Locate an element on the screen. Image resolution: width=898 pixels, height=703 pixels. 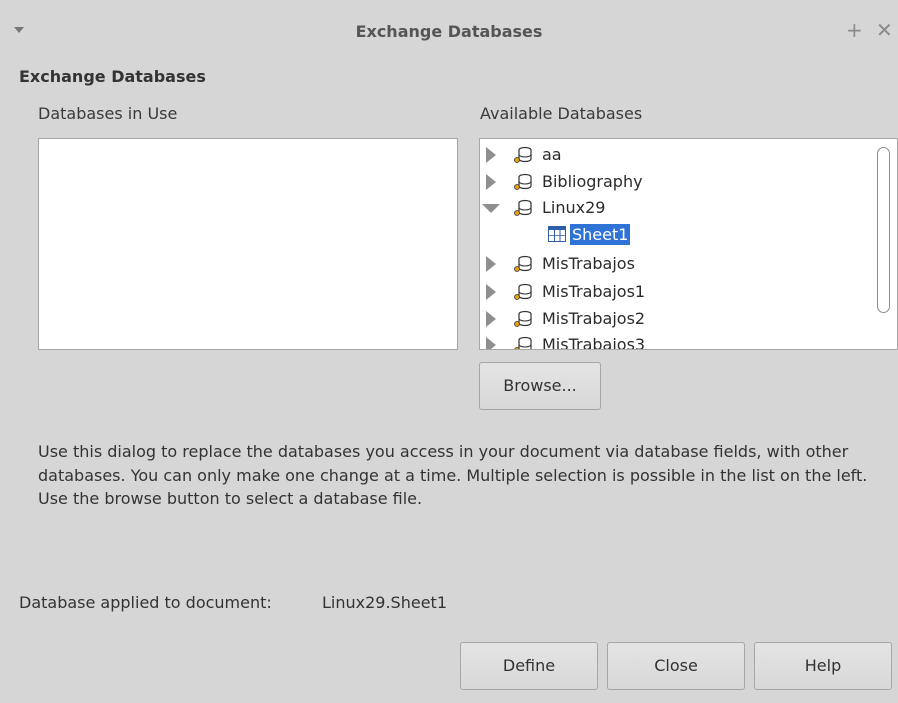
close-window-icon: ✕ is located at coordinates (884, 30).